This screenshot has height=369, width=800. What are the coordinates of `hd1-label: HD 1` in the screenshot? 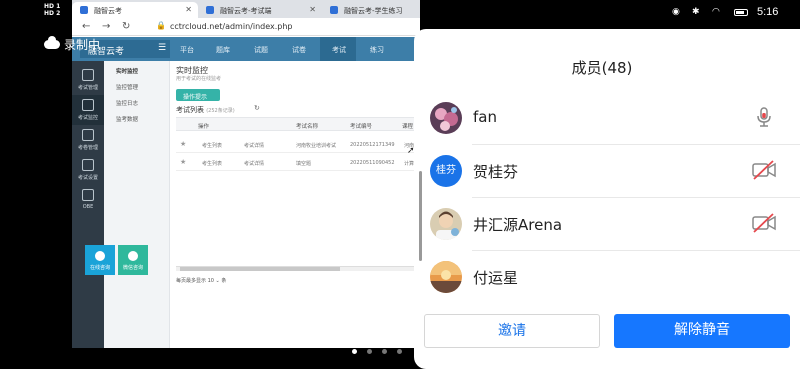 It's located at (52, 6).